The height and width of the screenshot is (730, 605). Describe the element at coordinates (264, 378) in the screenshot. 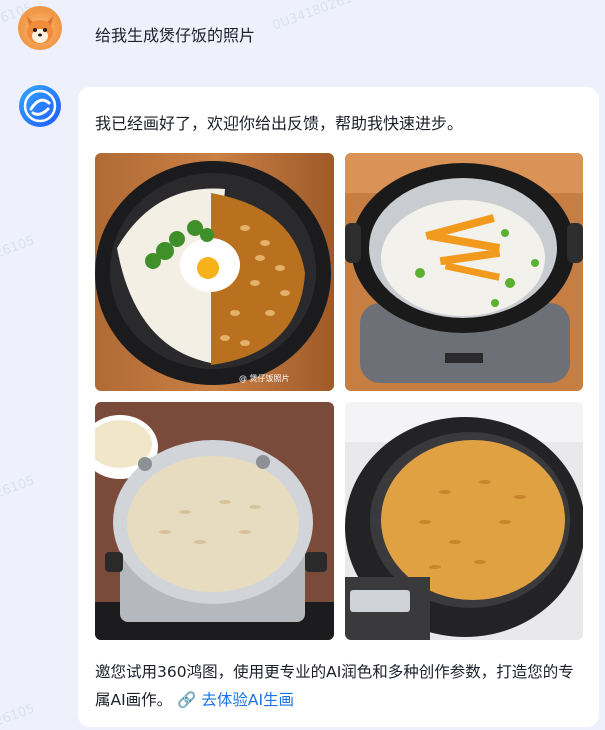

I see `svg-text: @ 煲仔饭照片` at that location.